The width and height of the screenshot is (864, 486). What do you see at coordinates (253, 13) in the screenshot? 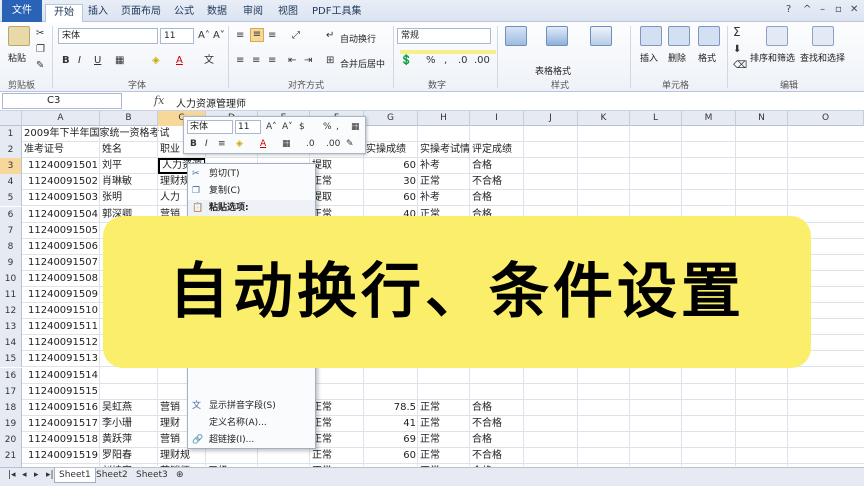
I see `tab-review: 审阅` at bounding box center [253, 13].